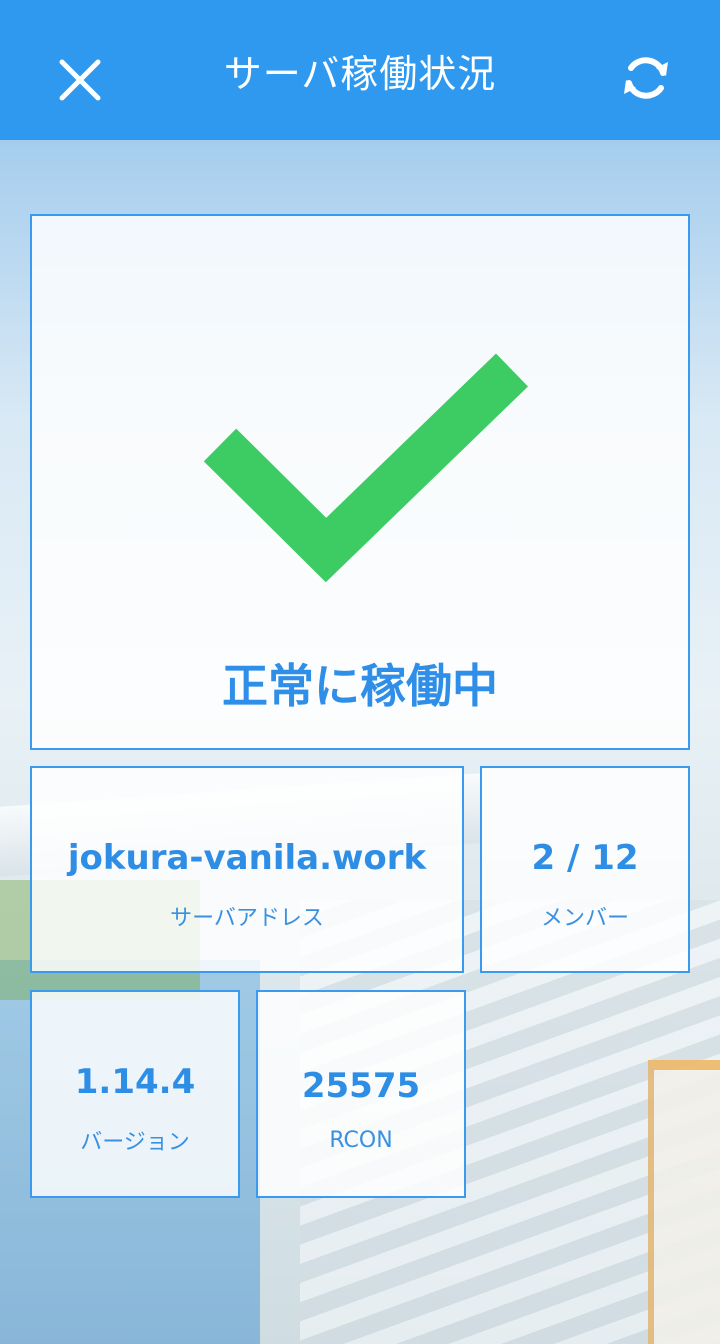 Image resolution: width=720 pixels, height=1344 pixels. I want to click on refresh-button, so click(646, 78).